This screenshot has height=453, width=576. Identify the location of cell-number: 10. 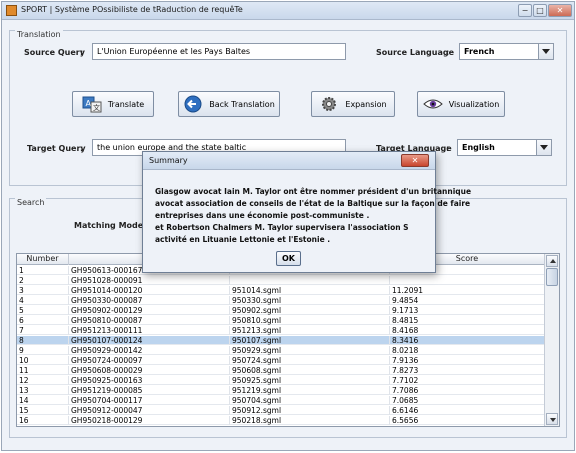
(43, 360).